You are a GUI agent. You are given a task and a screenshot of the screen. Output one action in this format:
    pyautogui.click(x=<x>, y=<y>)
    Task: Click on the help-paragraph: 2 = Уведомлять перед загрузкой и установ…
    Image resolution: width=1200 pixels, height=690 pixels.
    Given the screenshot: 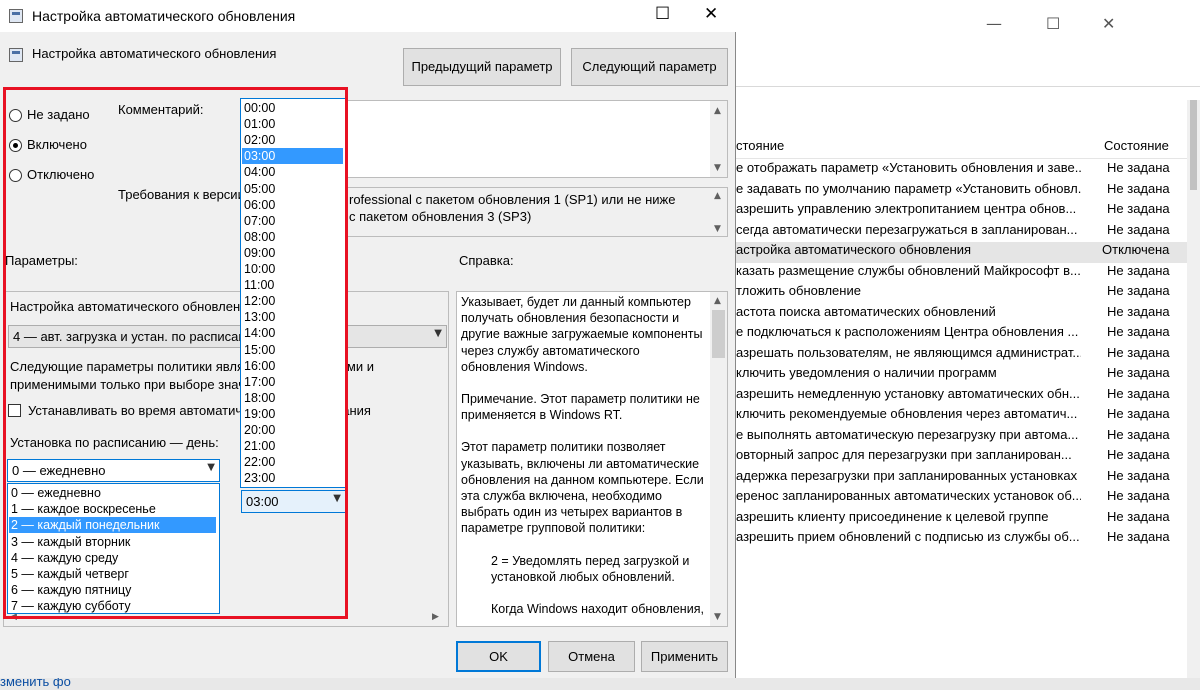 What is the action you would take?
    pyautogui.click(x=590, y=568)
    